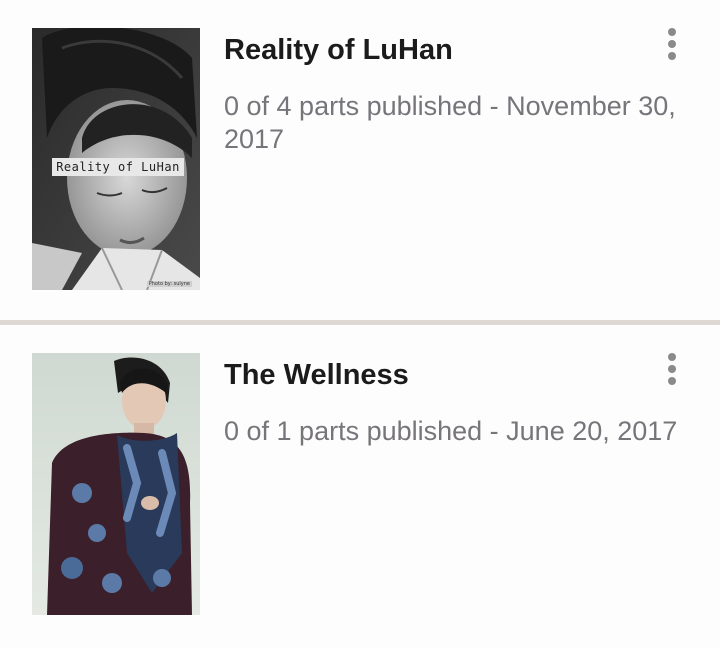 This screenshot has width=720, height=648. I want to click on cover-credit-text: Photo by: sulyne, so click(169, 284).